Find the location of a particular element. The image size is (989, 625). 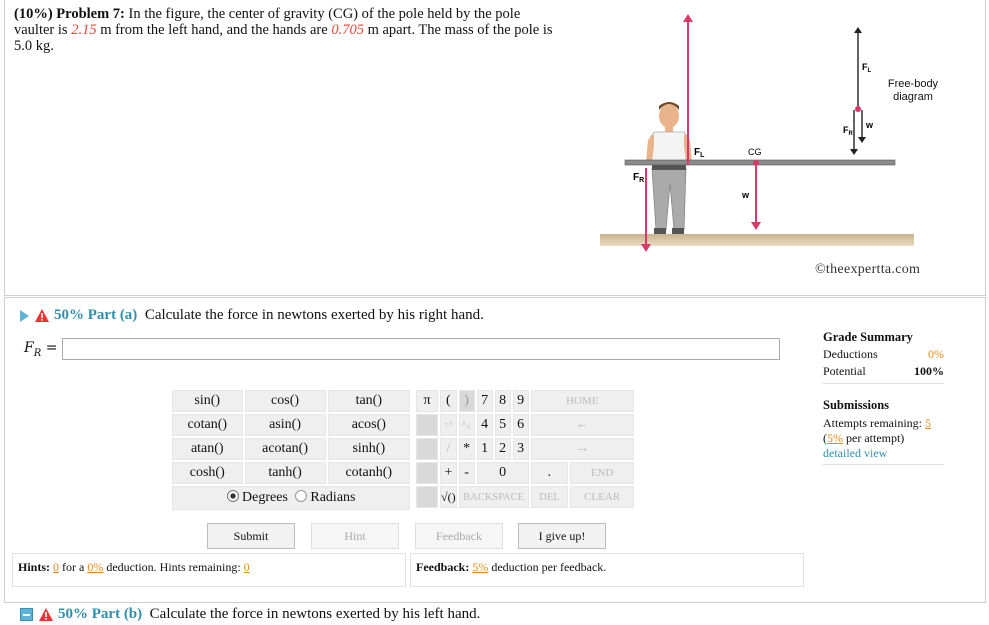

close-paren-key: ) is located at coordinates (466, 401).